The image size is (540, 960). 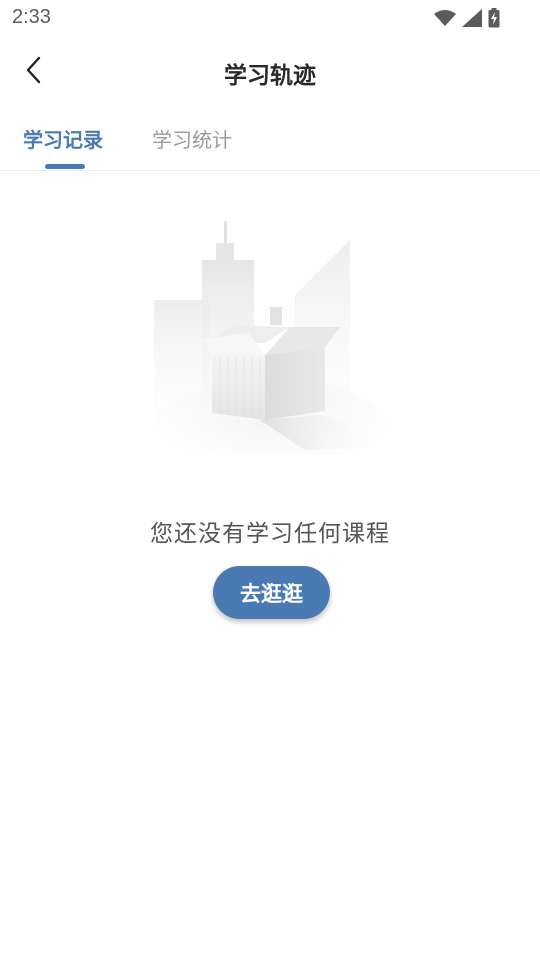 What do you see at coordinates (445, 18) in the screenshot?
I see `wifi-icon` at bounding box center [445, 18].